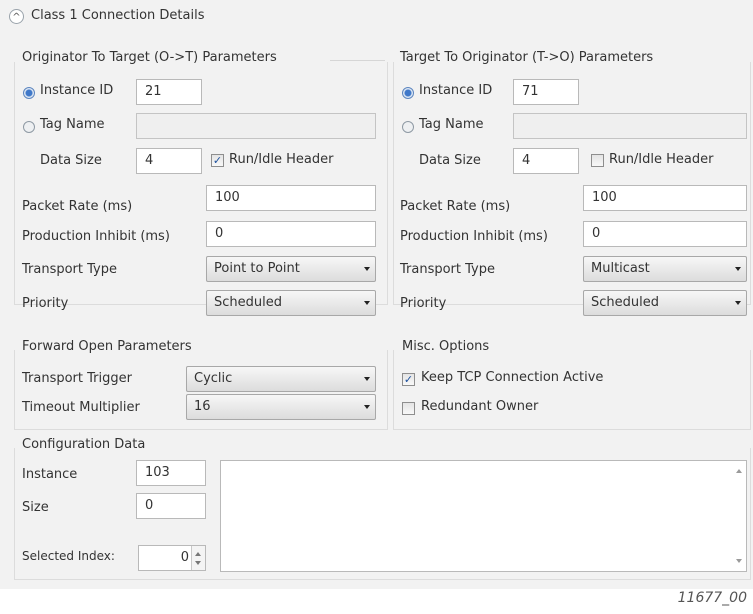 The width and height of the screenshot is (753, 614). I want to click on ot-transport-type-select: Point to Point, so click(291, 269).